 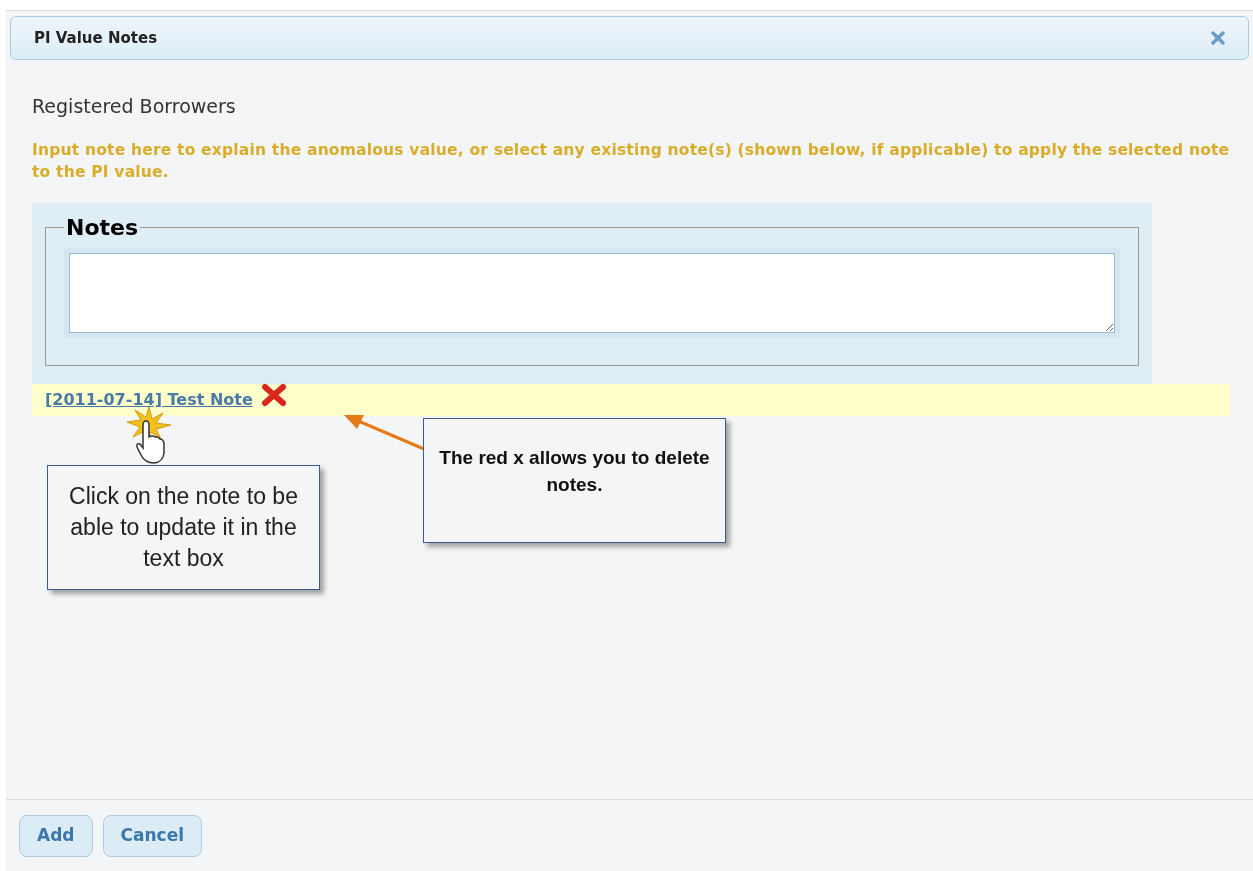 What do you see at coordinates (574, 471) in the screenshot?
I see `callout-text: The red x allows you to delete notes.` at bounding box center [574, 471].